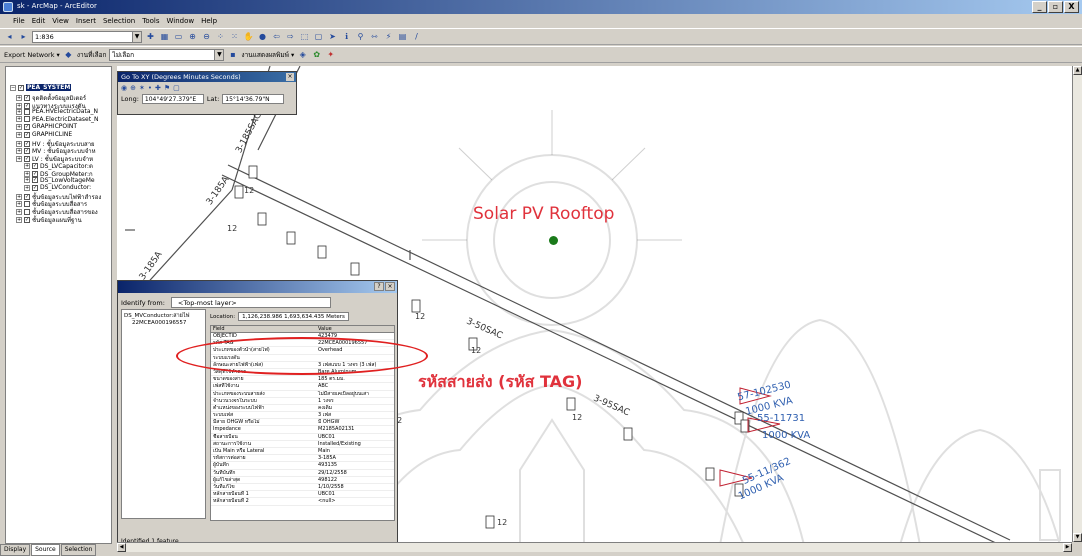 This screenshot has width=1082, height=556. What do you see at coordinates (388, 36) in the screenshot?
I see `hyperlink-icon: ⚡` at bounding box center [388, 36].